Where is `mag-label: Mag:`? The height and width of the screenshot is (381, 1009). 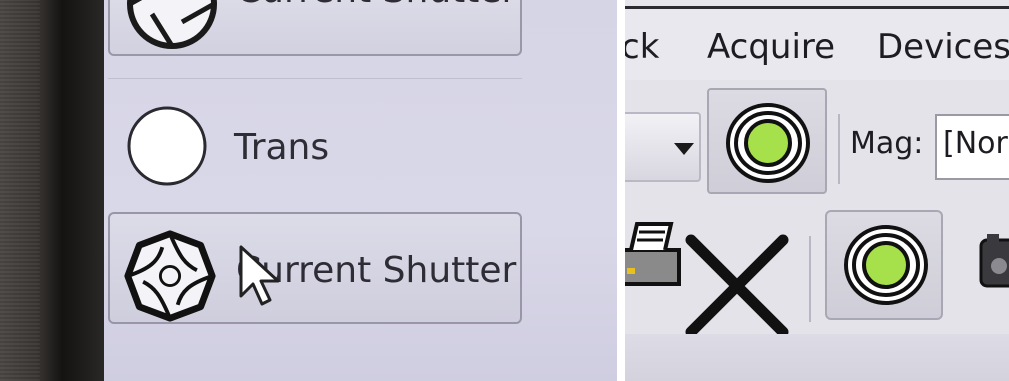
mag-label: Mag: is located at coordinates (887, 143).